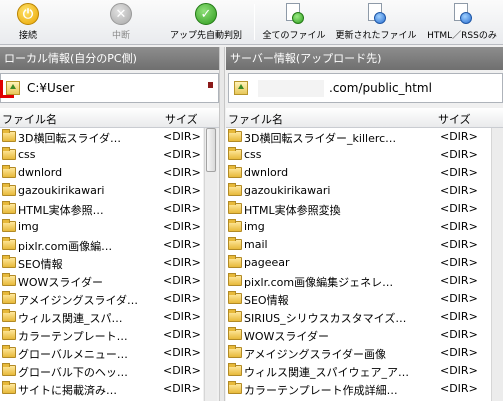 The height and width of the screenshot is (401, 503). What do you see at coordinates (286, 336) in the screenshot?
I see `file-name: WOWスライダー` at bounding box center [286, 336].